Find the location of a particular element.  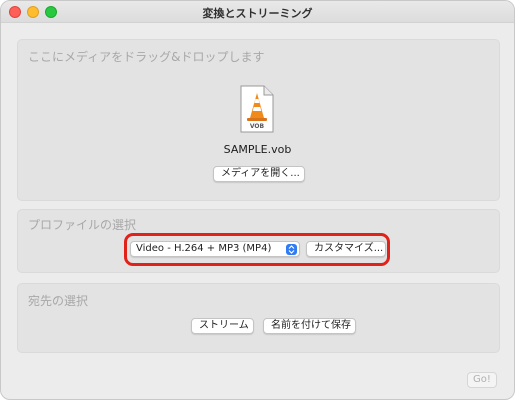

title-bar: 変換とストリーミング is located at coordinates (257, 12).